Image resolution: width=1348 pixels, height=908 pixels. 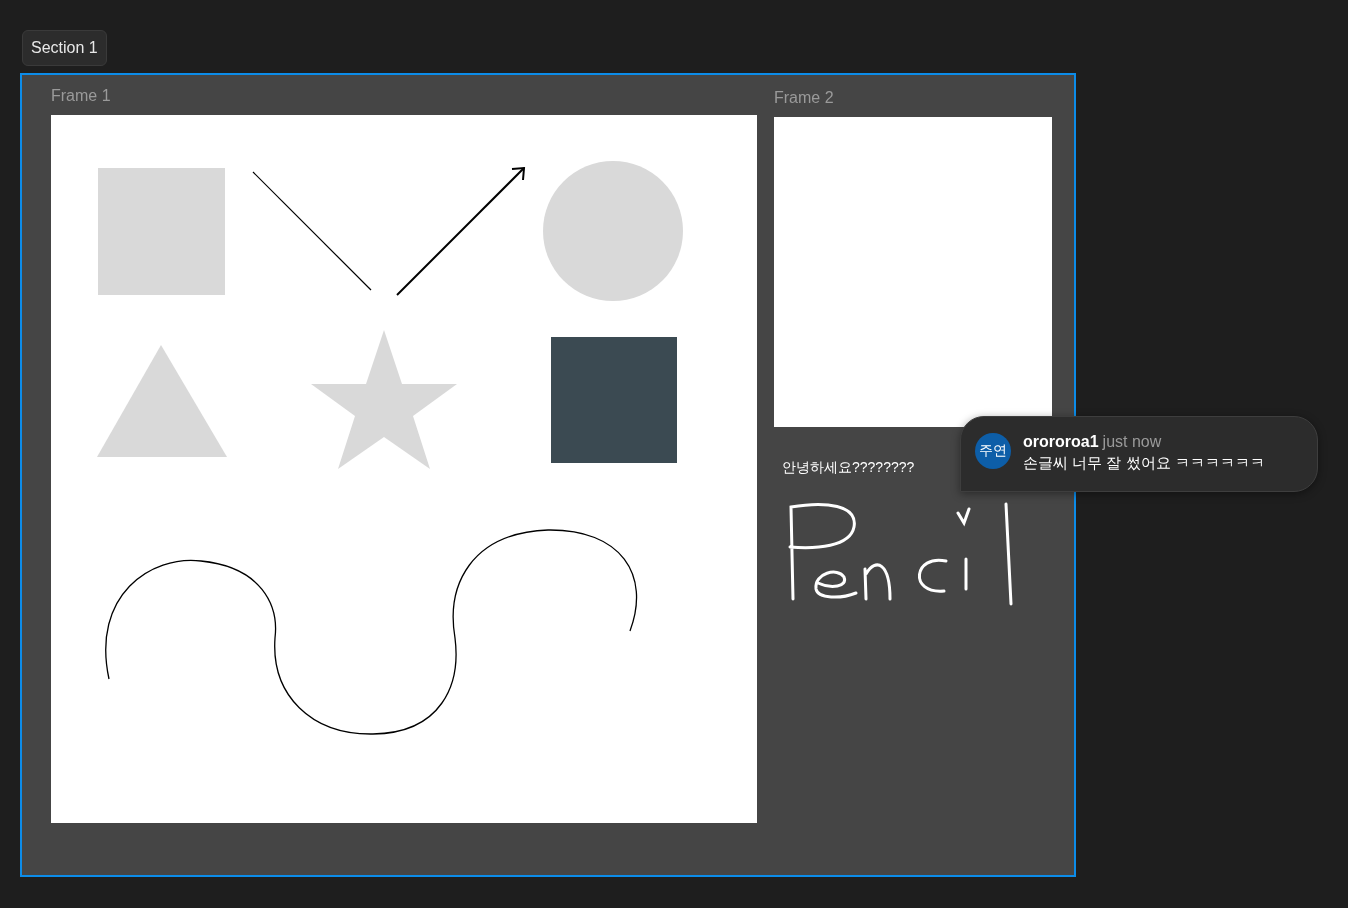 What do you see at coordinates (1132, 441) in the screenshot?
I see `comment-time: just now` at bounding box center [1132, 441].